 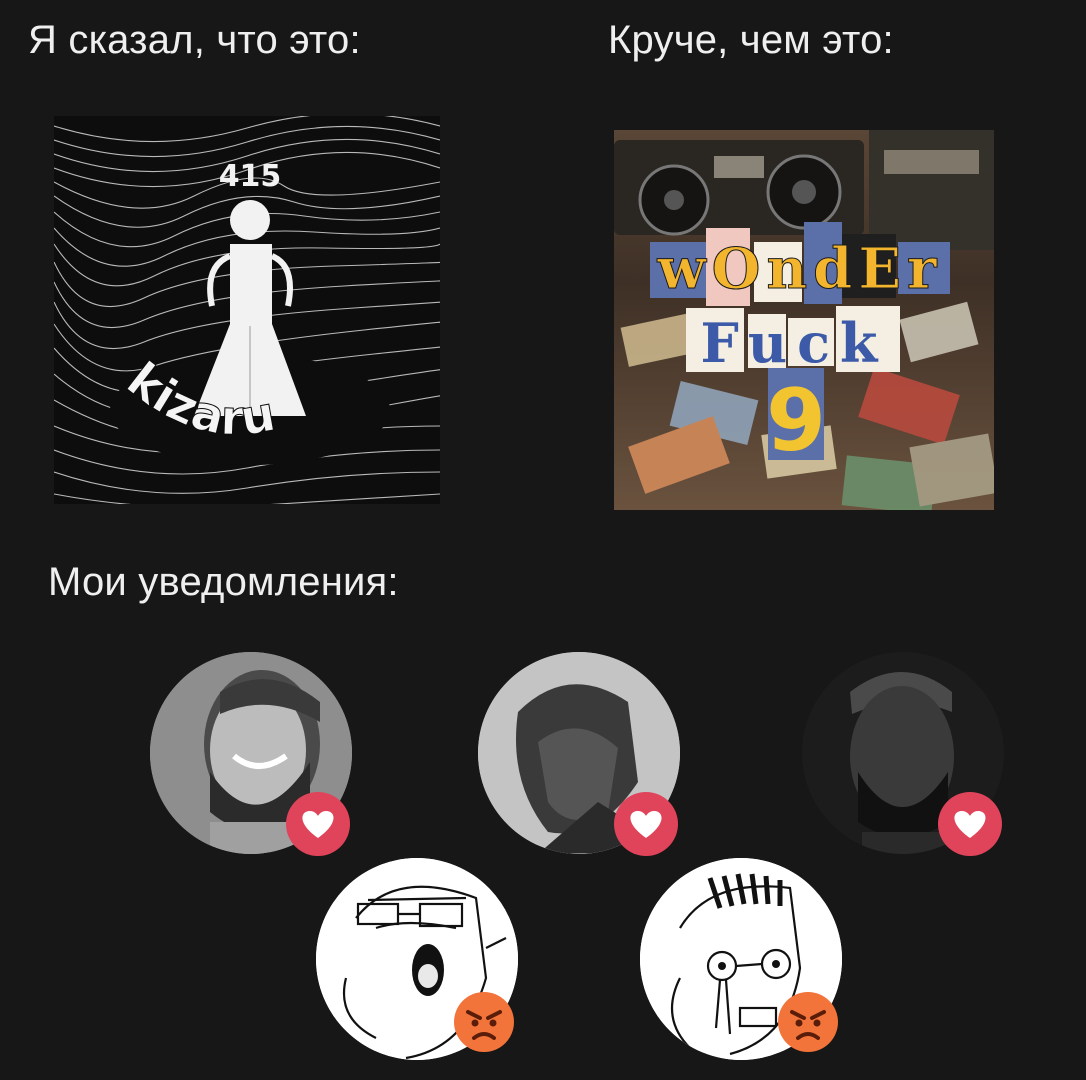 What do you see at coordinates (223, 582) in the screenshot?
I see `caption-notifications: Мои уведомления:` at bounding box center [223, 582].